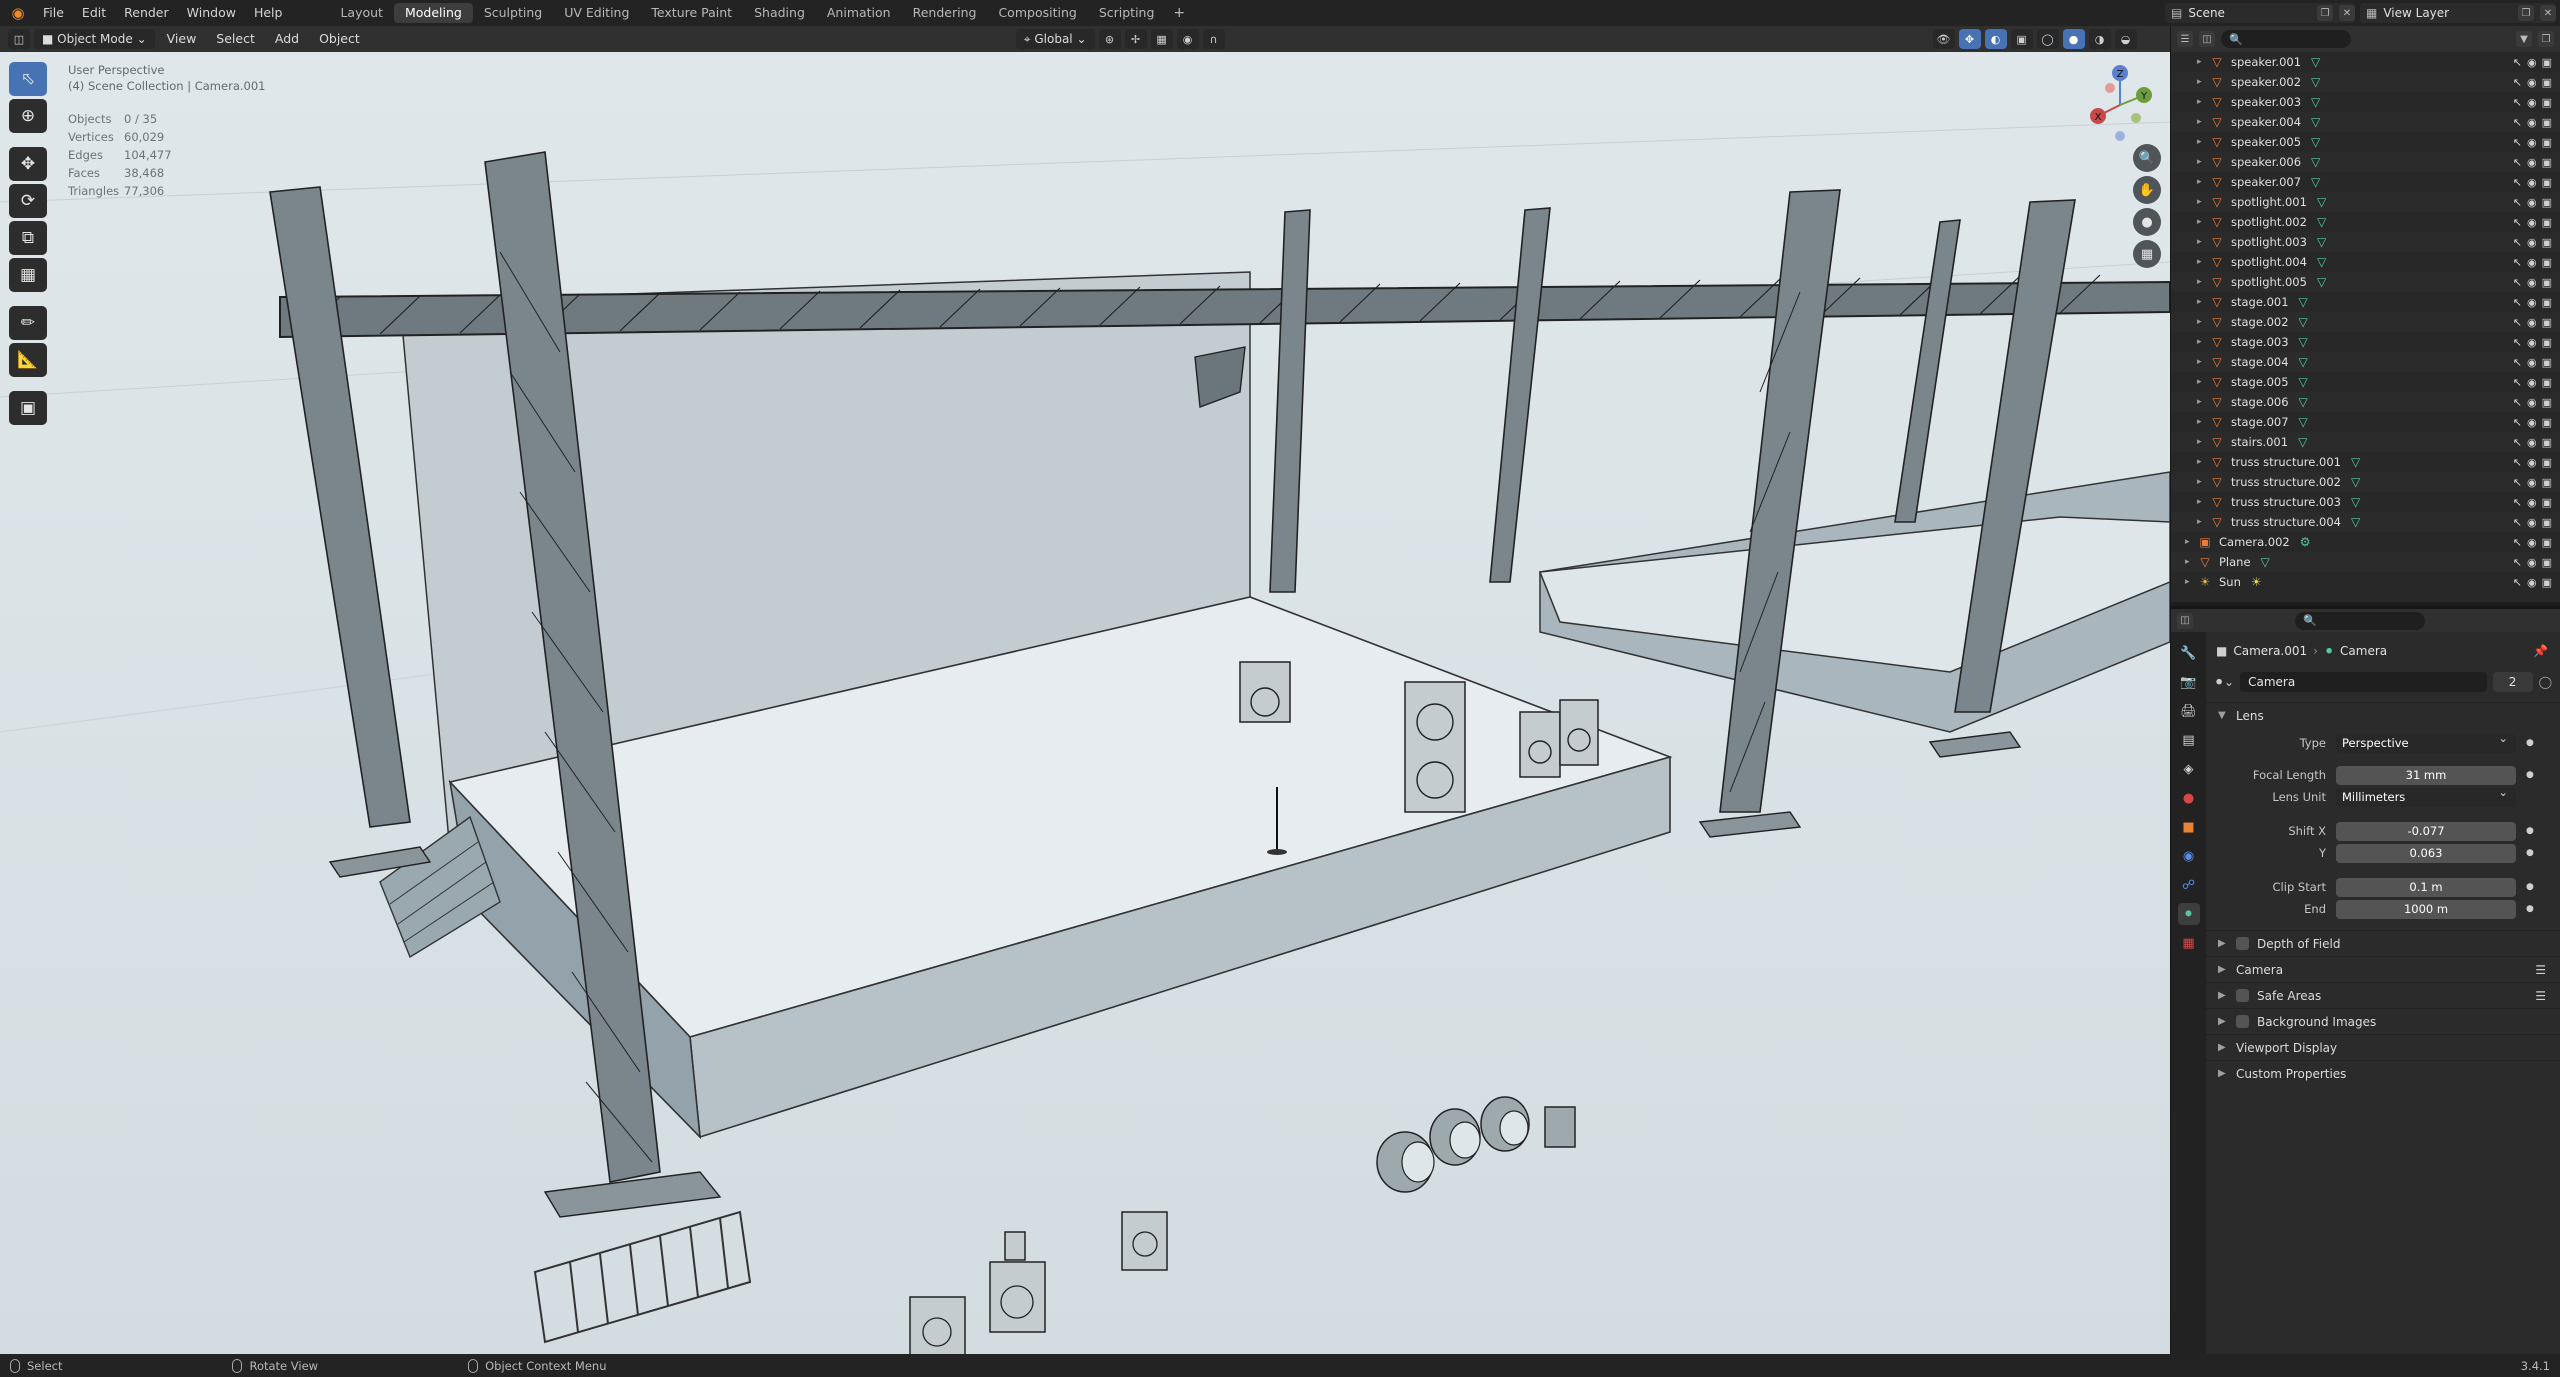 The width and height of the screenshot is (2560, 1377). Describe the element at coordinates (2147, 254) in the screenshot. I see `ortho-grid-icon: ▦` at that location.